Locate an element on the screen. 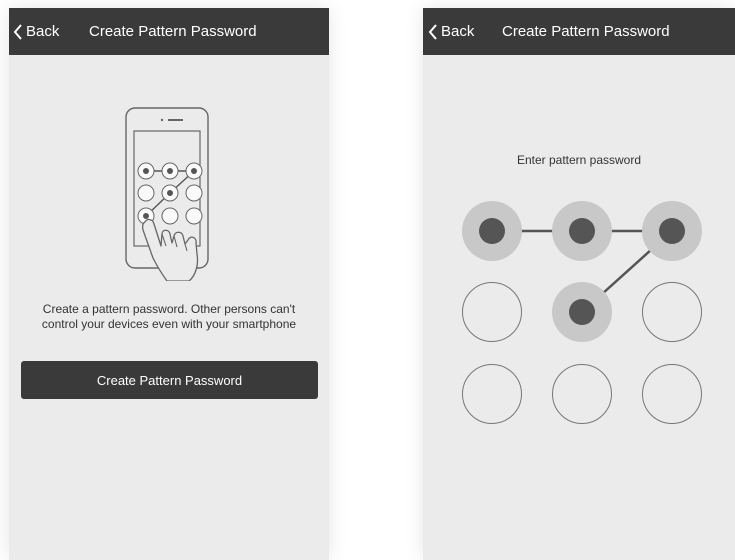  phone-with-pattern-and-hand-icon is located at coordinates (167, 196).